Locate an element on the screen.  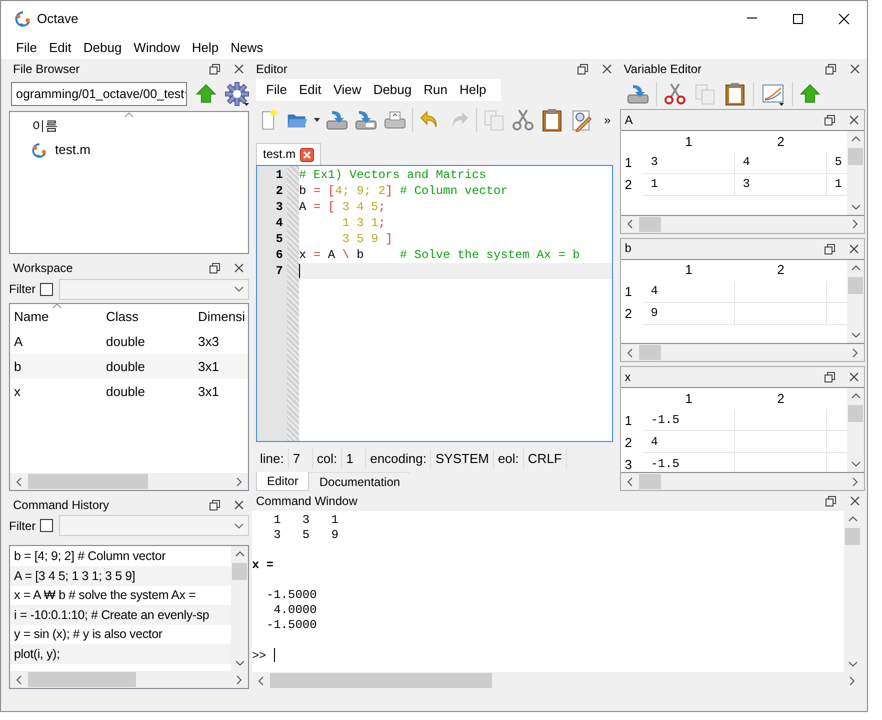
menu-item: Run is located at coordinates (436, 90).